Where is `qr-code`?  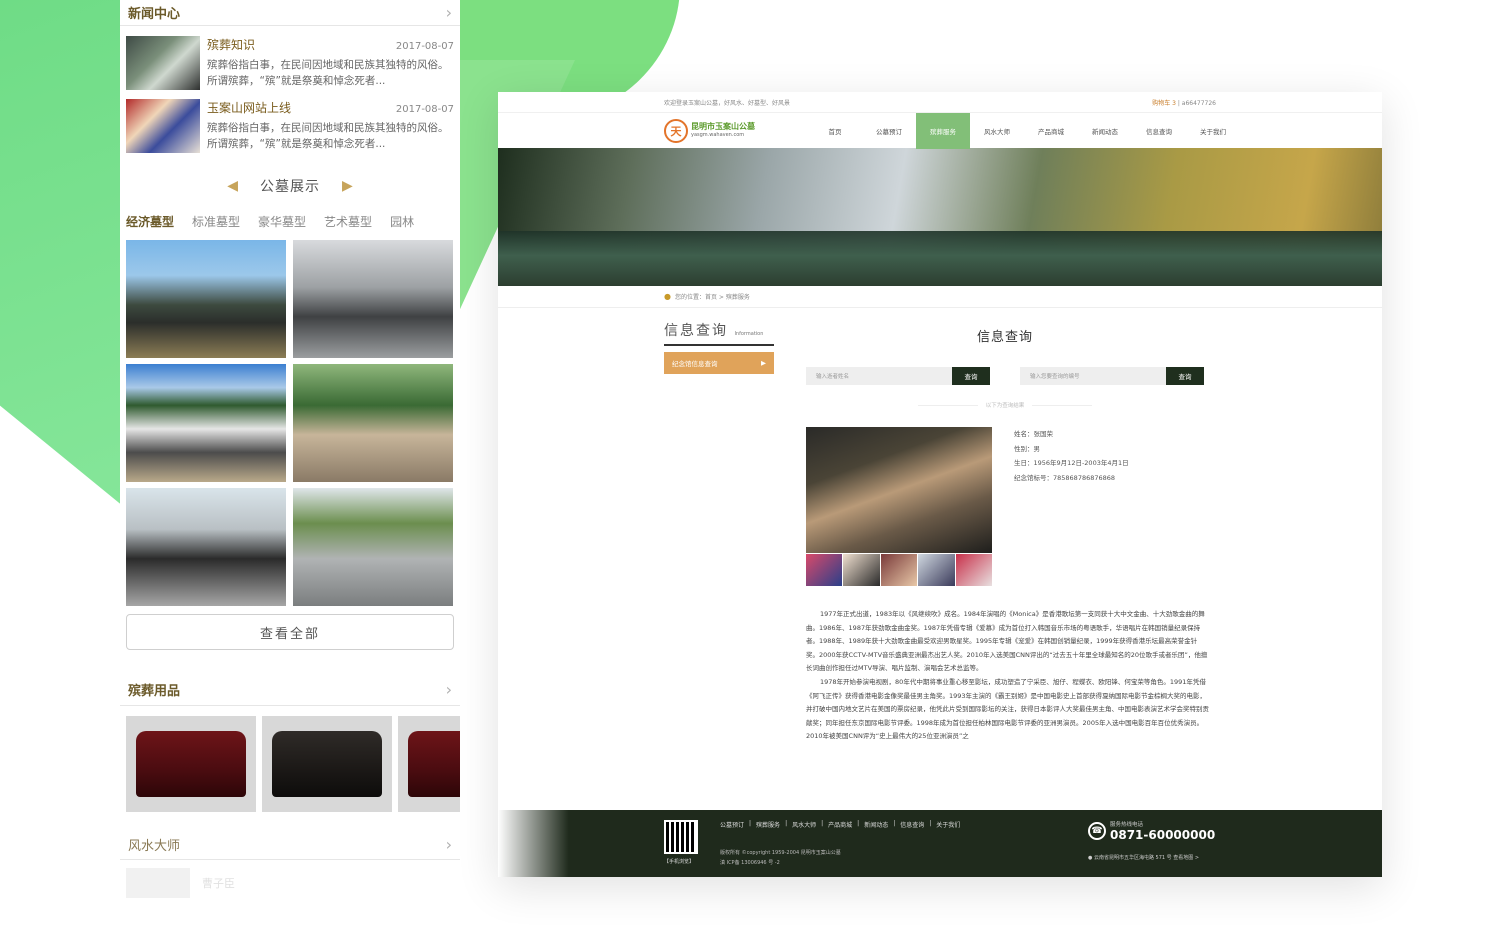 qr-code is located at coordinates (681, 837).